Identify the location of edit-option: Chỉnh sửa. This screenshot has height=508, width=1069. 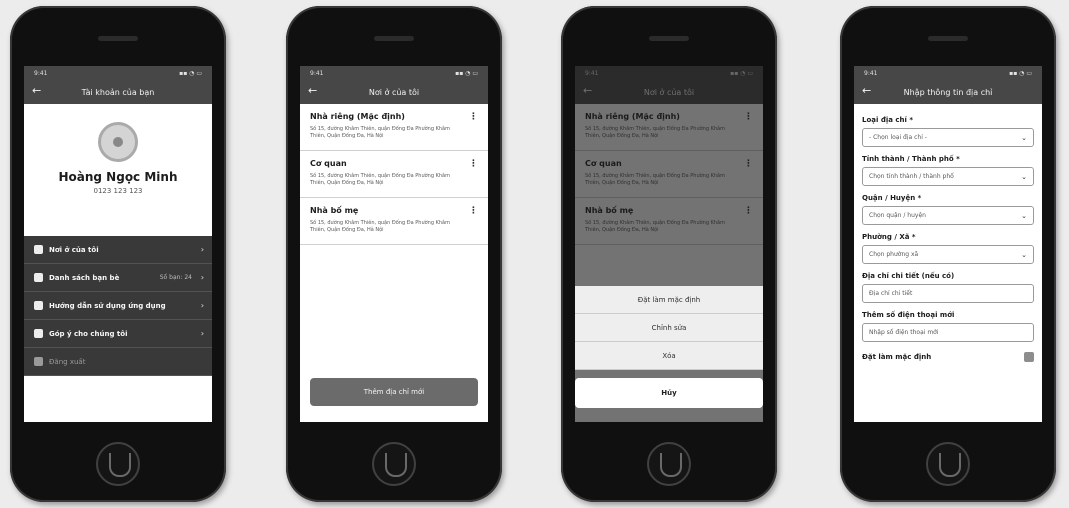
(669, 328).